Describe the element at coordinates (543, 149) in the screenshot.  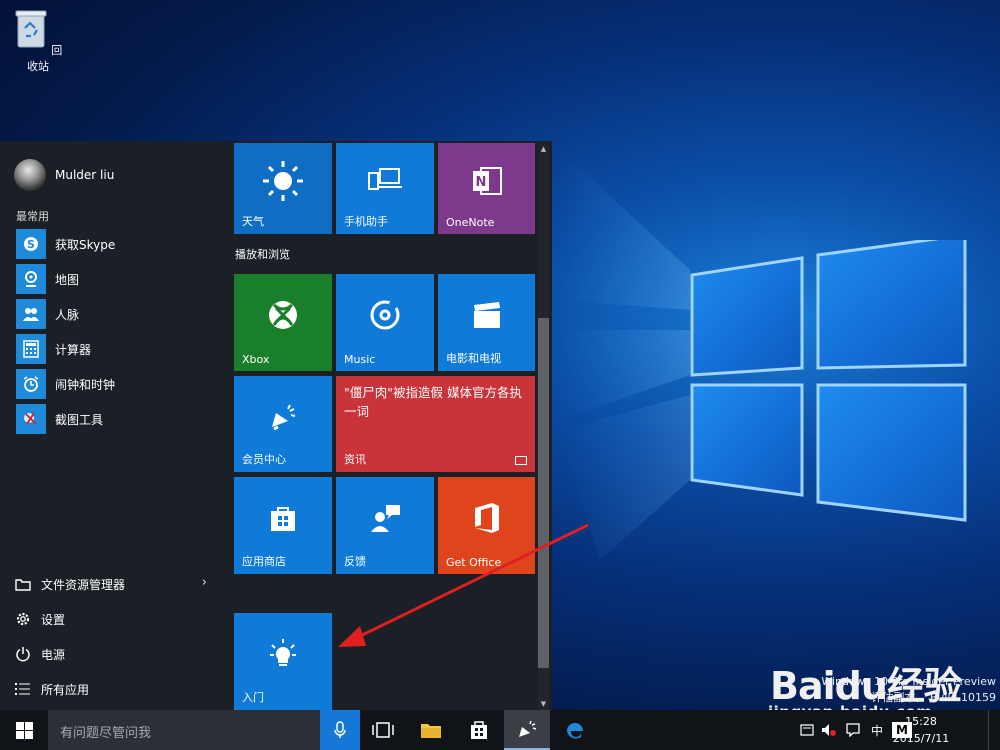
I see `scroll-up-arrow-icon: ▲` at that location.